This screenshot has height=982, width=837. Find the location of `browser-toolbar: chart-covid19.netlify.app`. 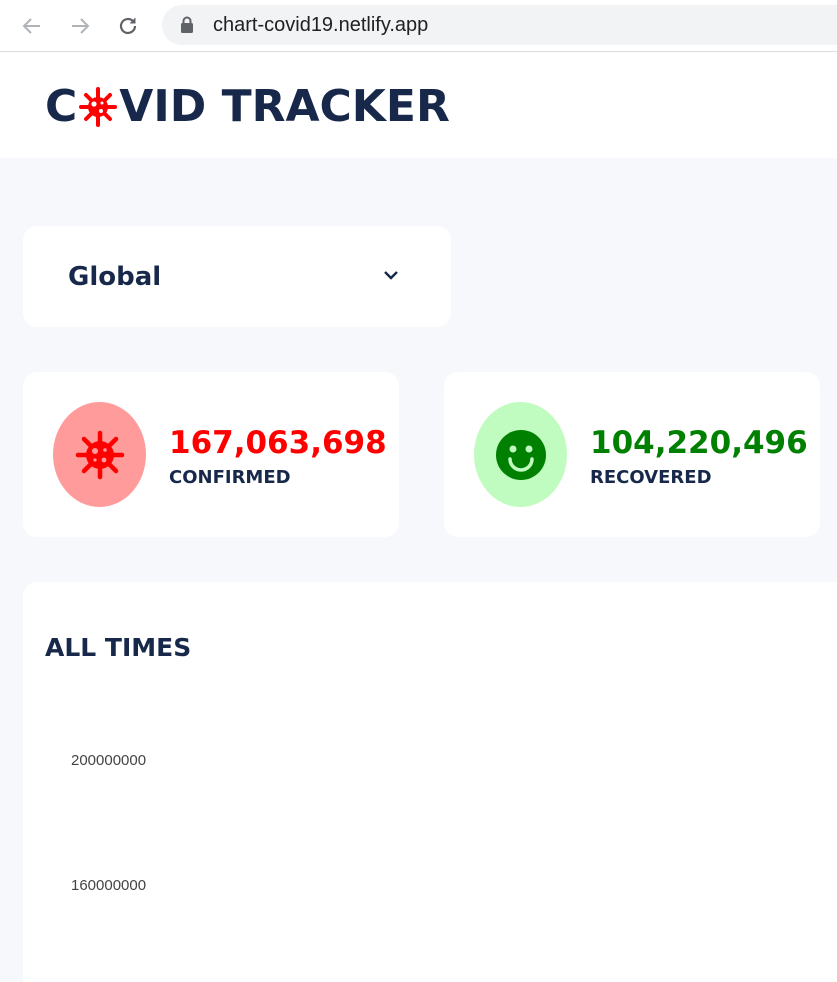

browser-toolbar: chart-covid19.netlify.app is located at coordinates (418, 26).